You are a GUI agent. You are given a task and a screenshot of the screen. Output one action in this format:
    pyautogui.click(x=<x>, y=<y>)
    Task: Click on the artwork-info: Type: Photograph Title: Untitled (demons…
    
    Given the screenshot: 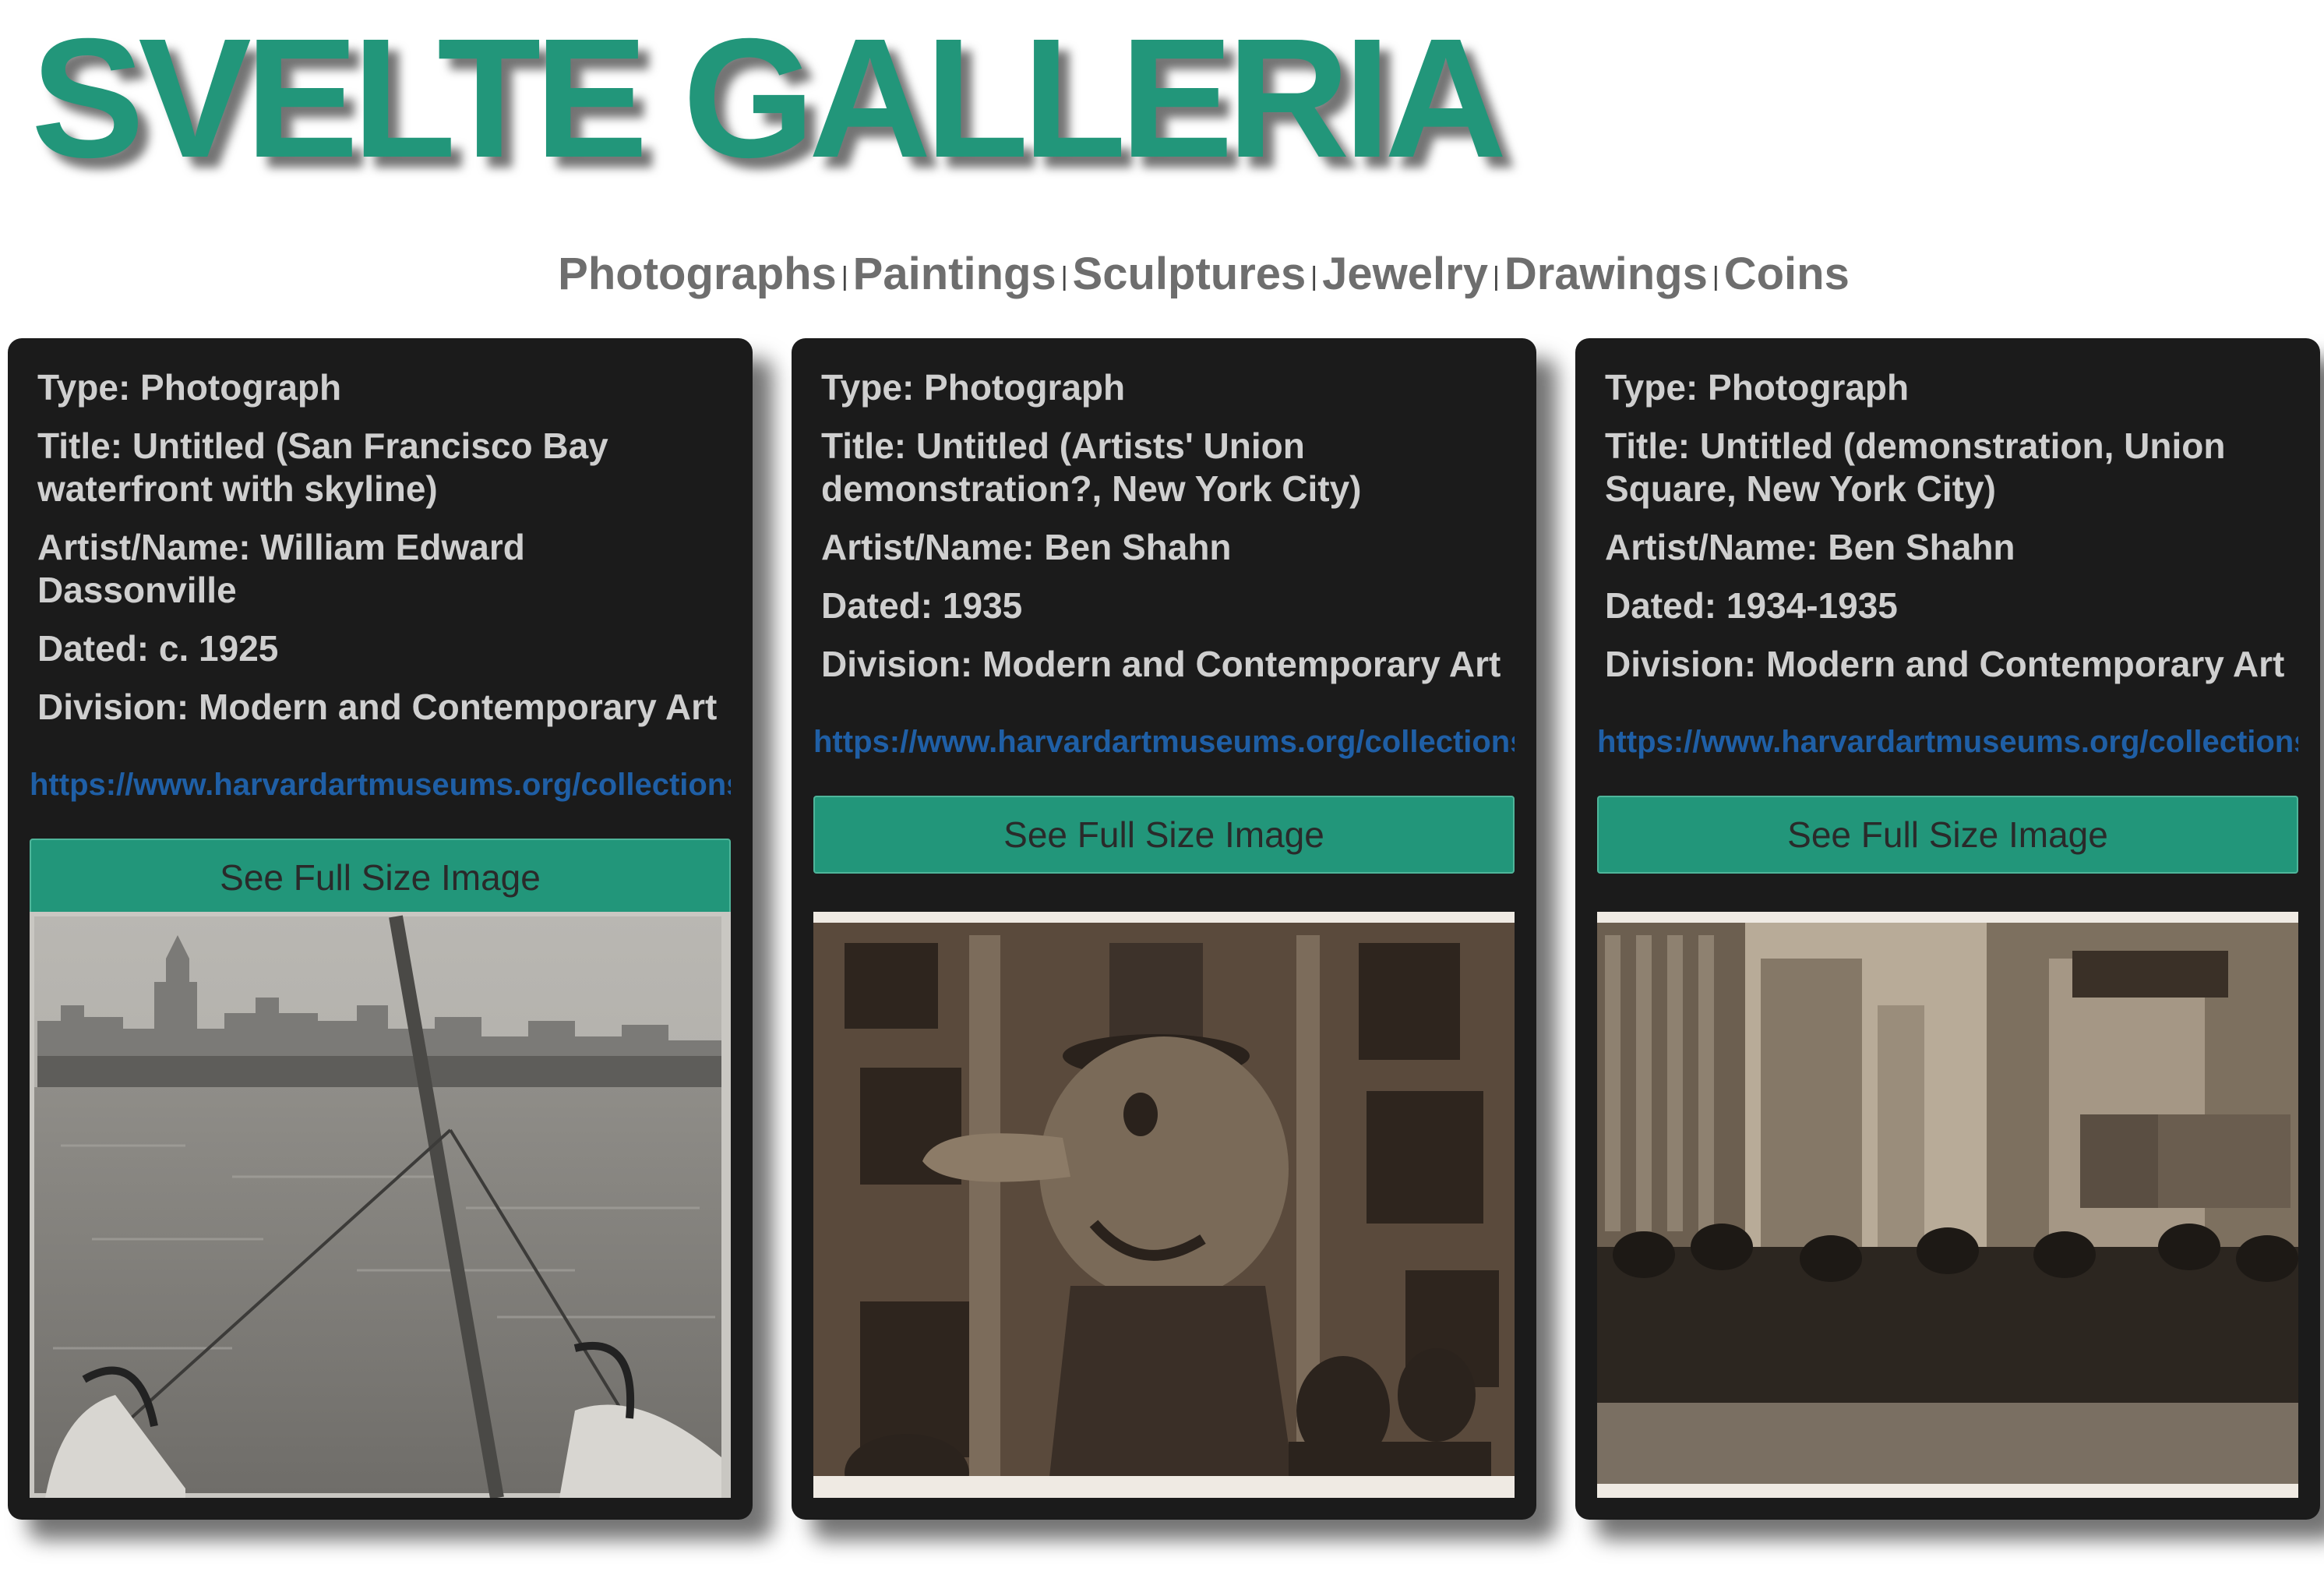 What is the action you would take?
    pyautogui.click(x=1948, y=512)
    